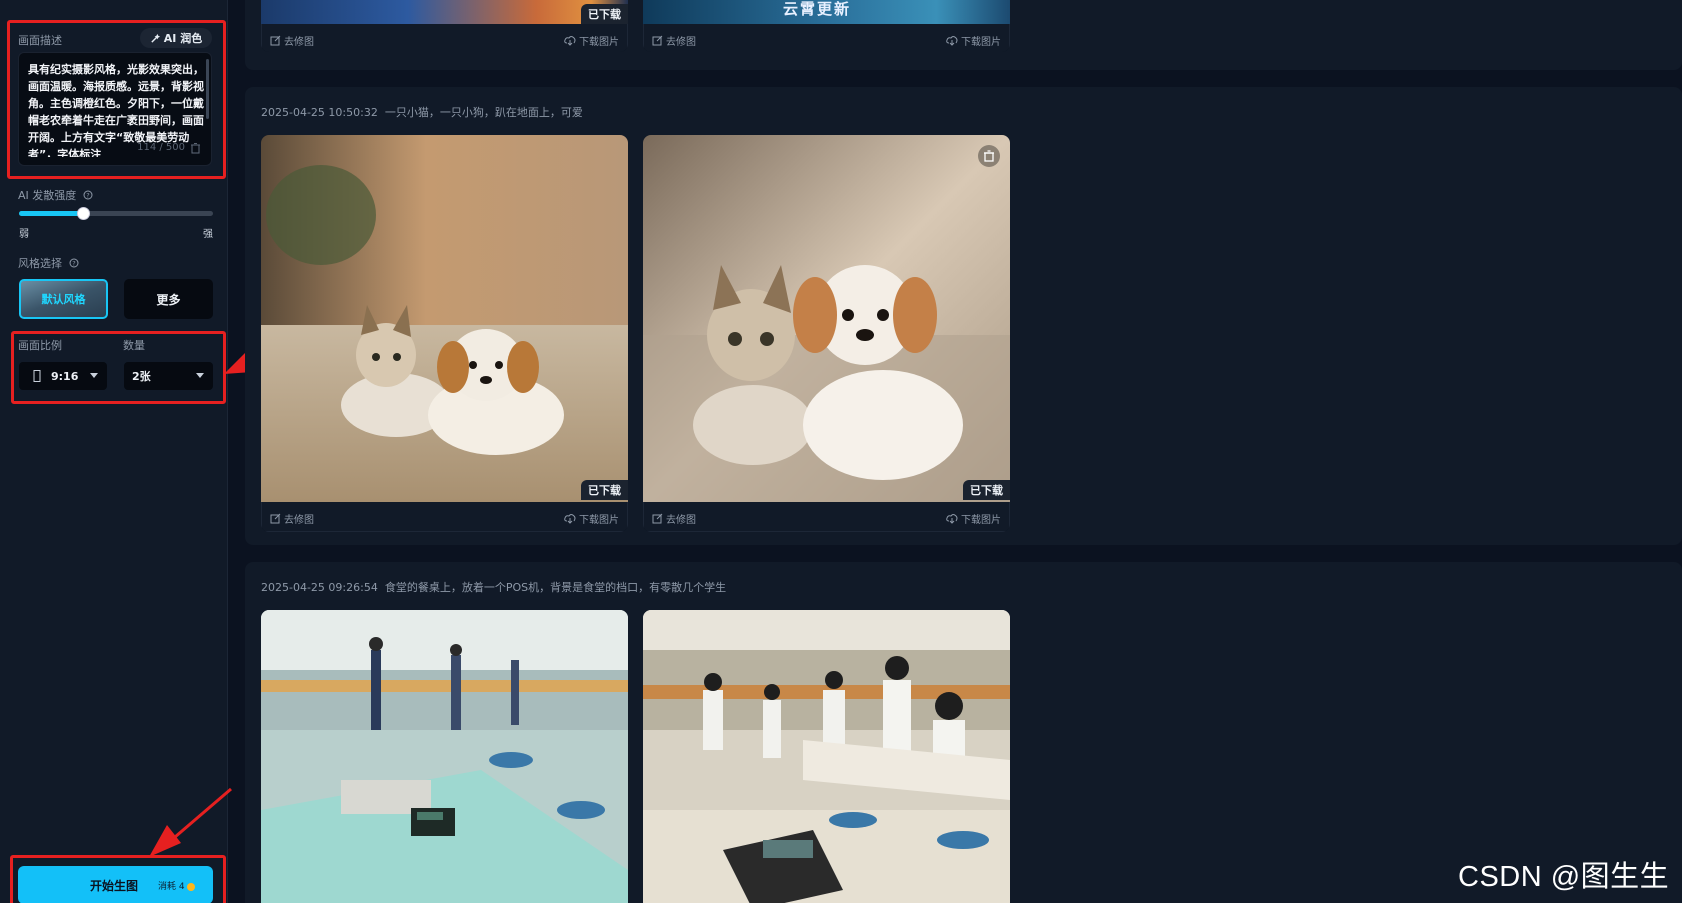 This screenshot has height=903, width=1682. Describe the element at coordinates (40, 40) in the screenshot. I see `description-label: 画面描述` at that location.